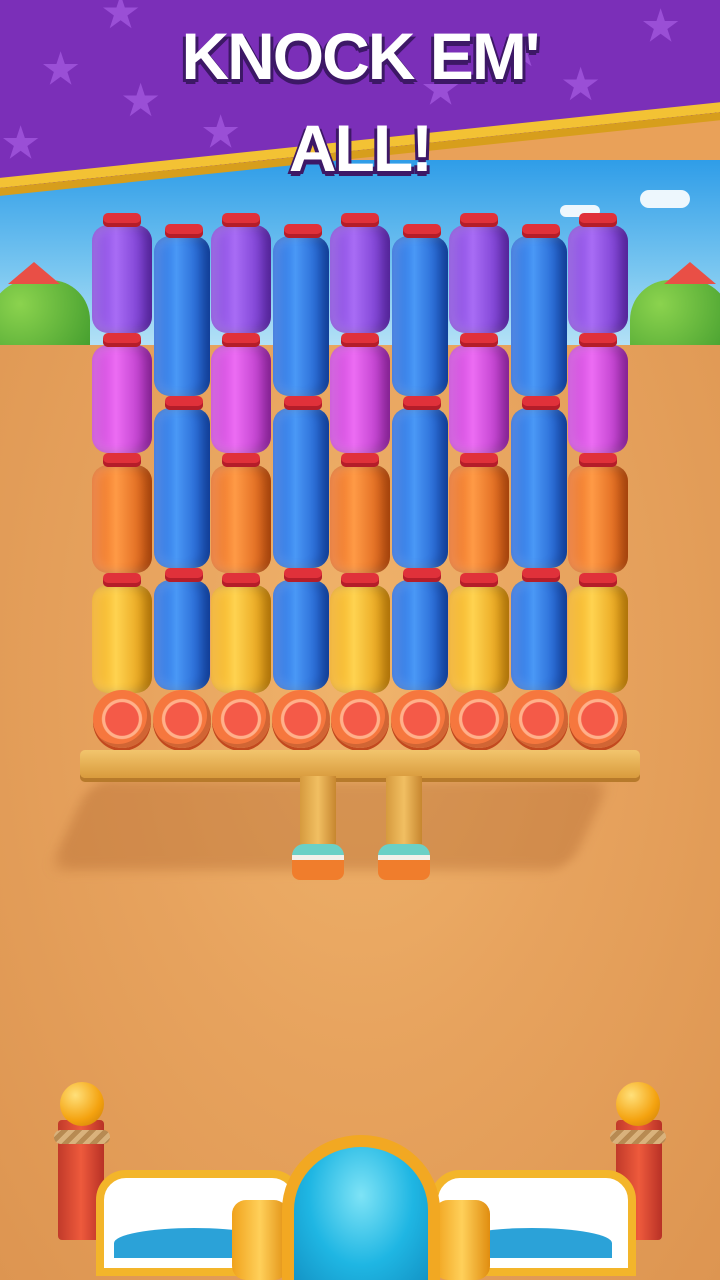  I want to click on post-ball-left, so click(82, 1104).